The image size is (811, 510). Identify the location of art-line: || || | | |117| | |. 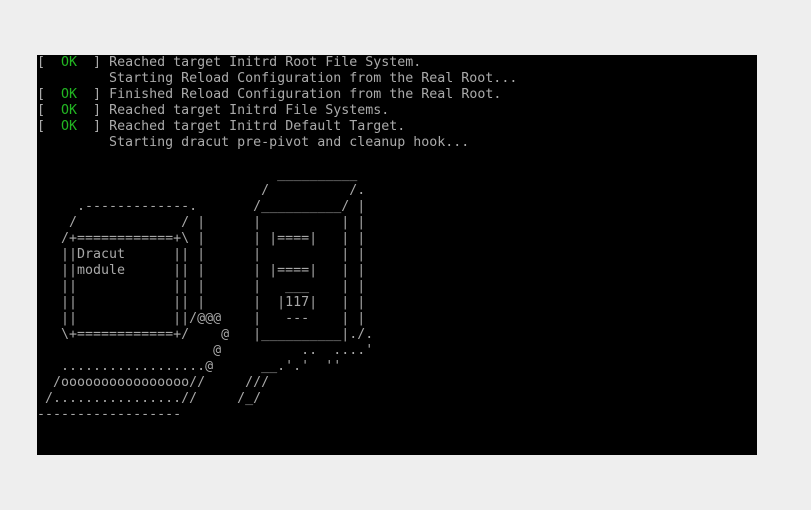
(201, 302).